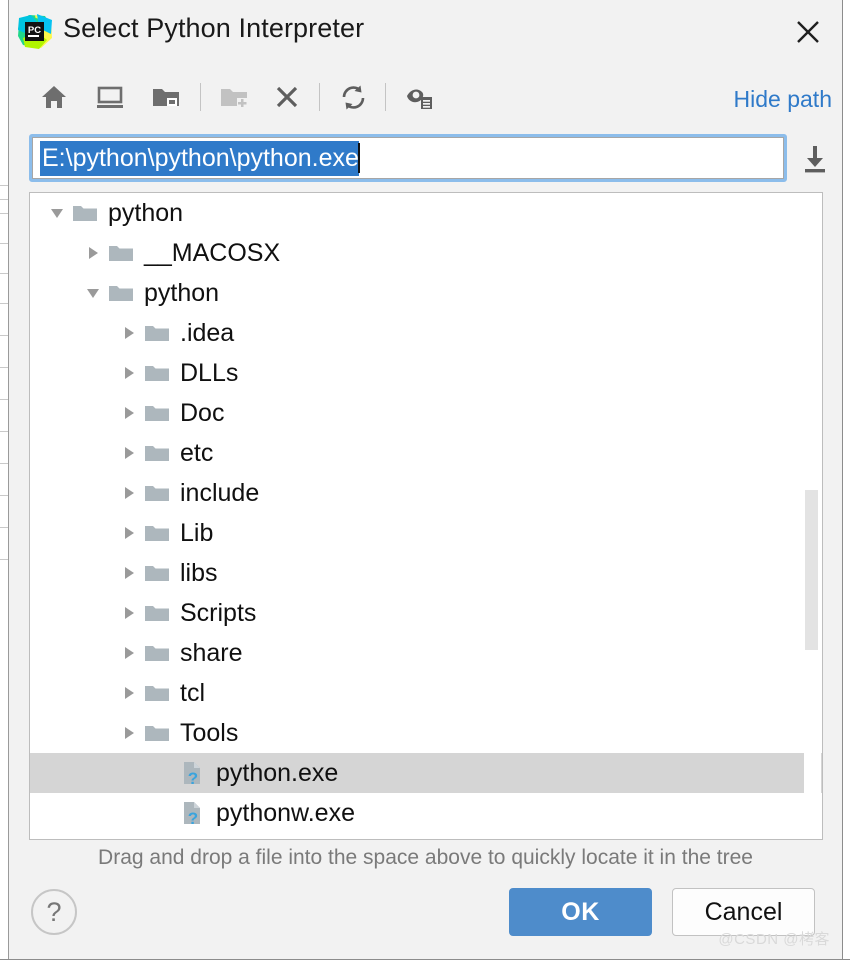 The width and height of the screenshot is (850, 967). Describe the element at coordinates (202, 413) in the screenshot. I see `tree-row-label: Doc` at that location.